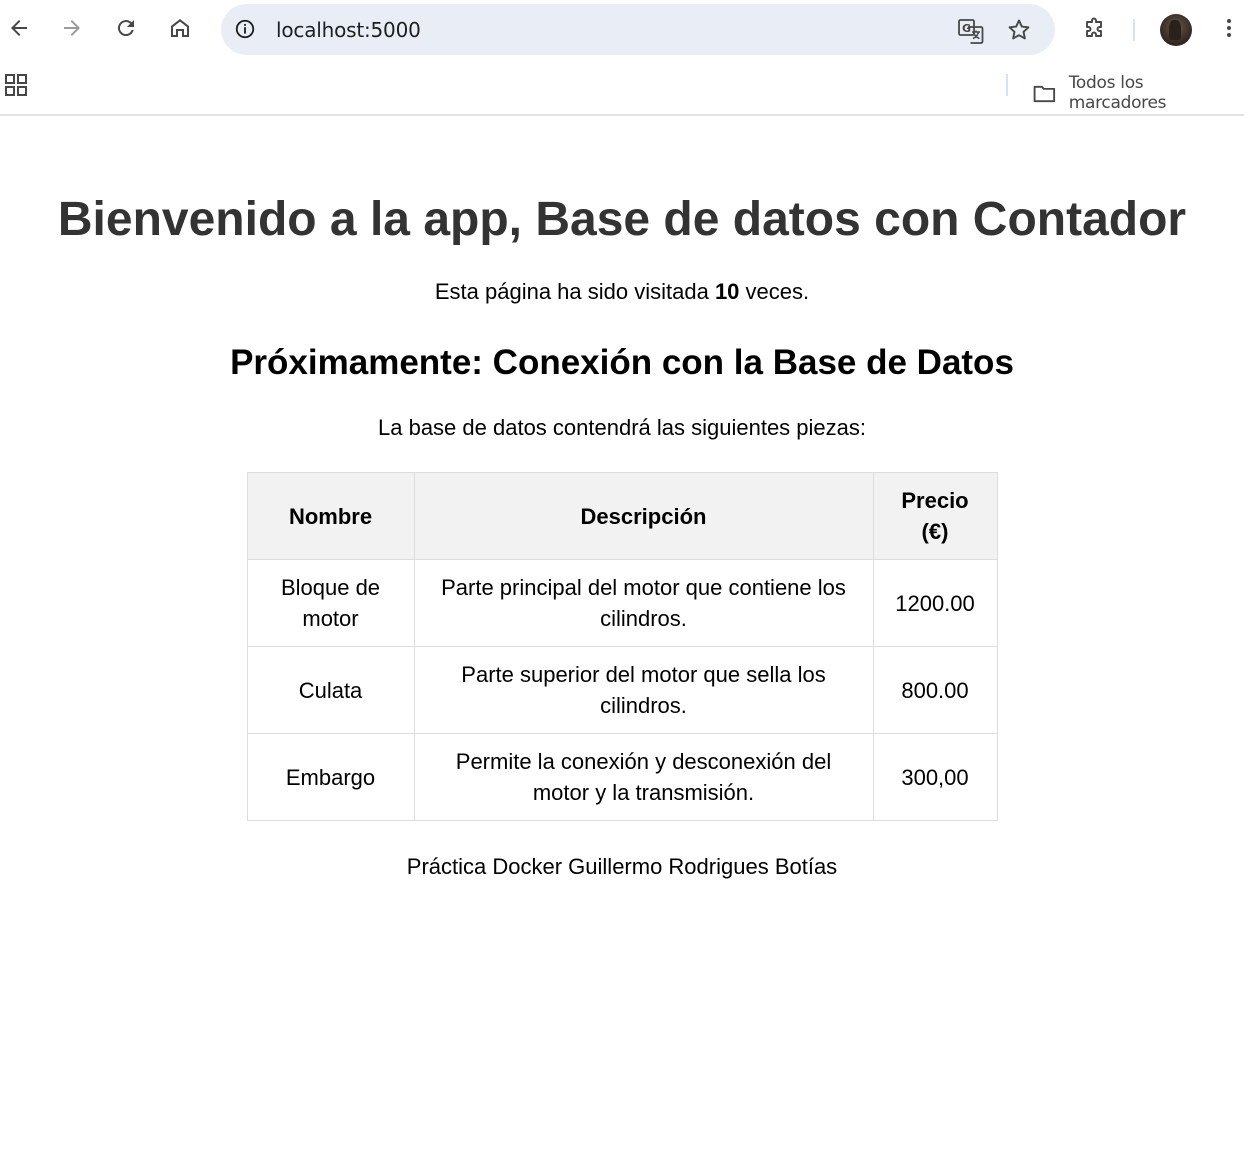  I want to click on url-text: localhost:5000, so click(348, 30).